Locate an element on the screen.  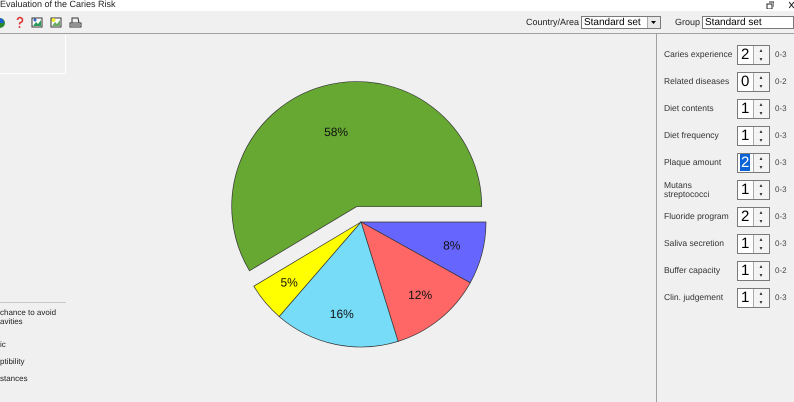
factor-label: Buffer capacity is located at coordinates (693, 270).